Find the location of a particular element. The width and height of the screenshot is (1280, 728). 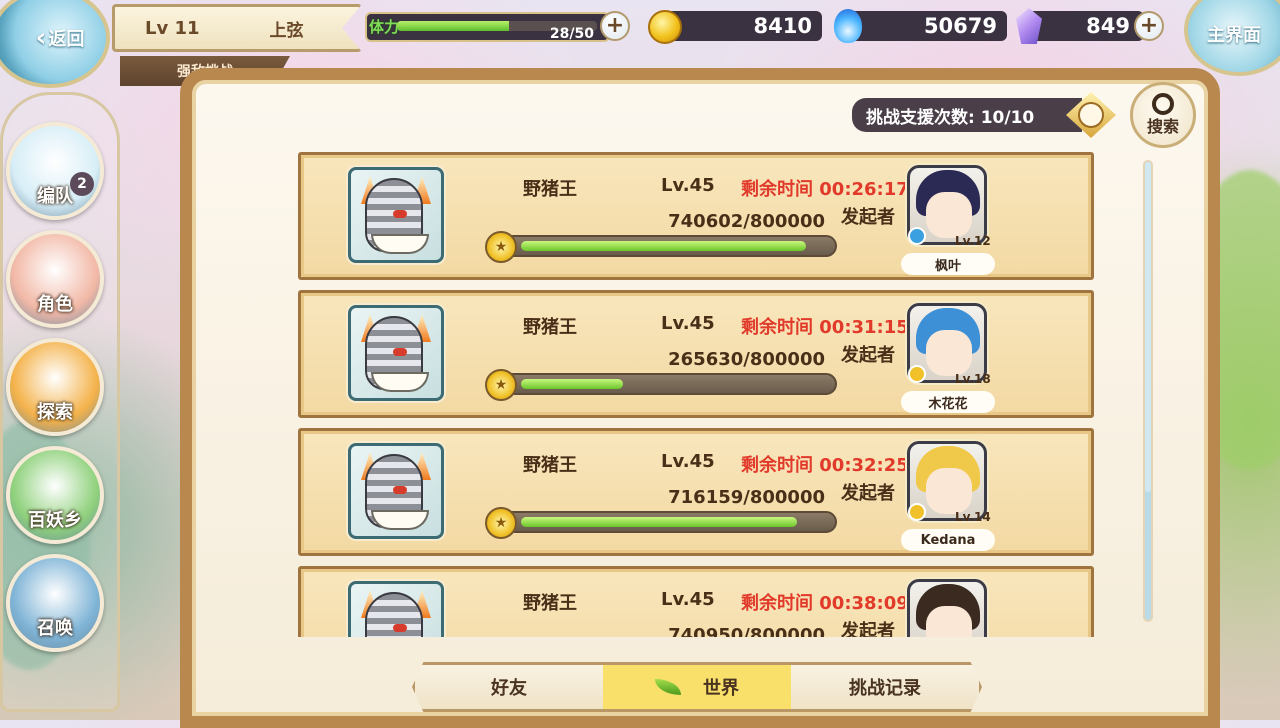

nav-label: 角色 is located at coordinates (55, 304).